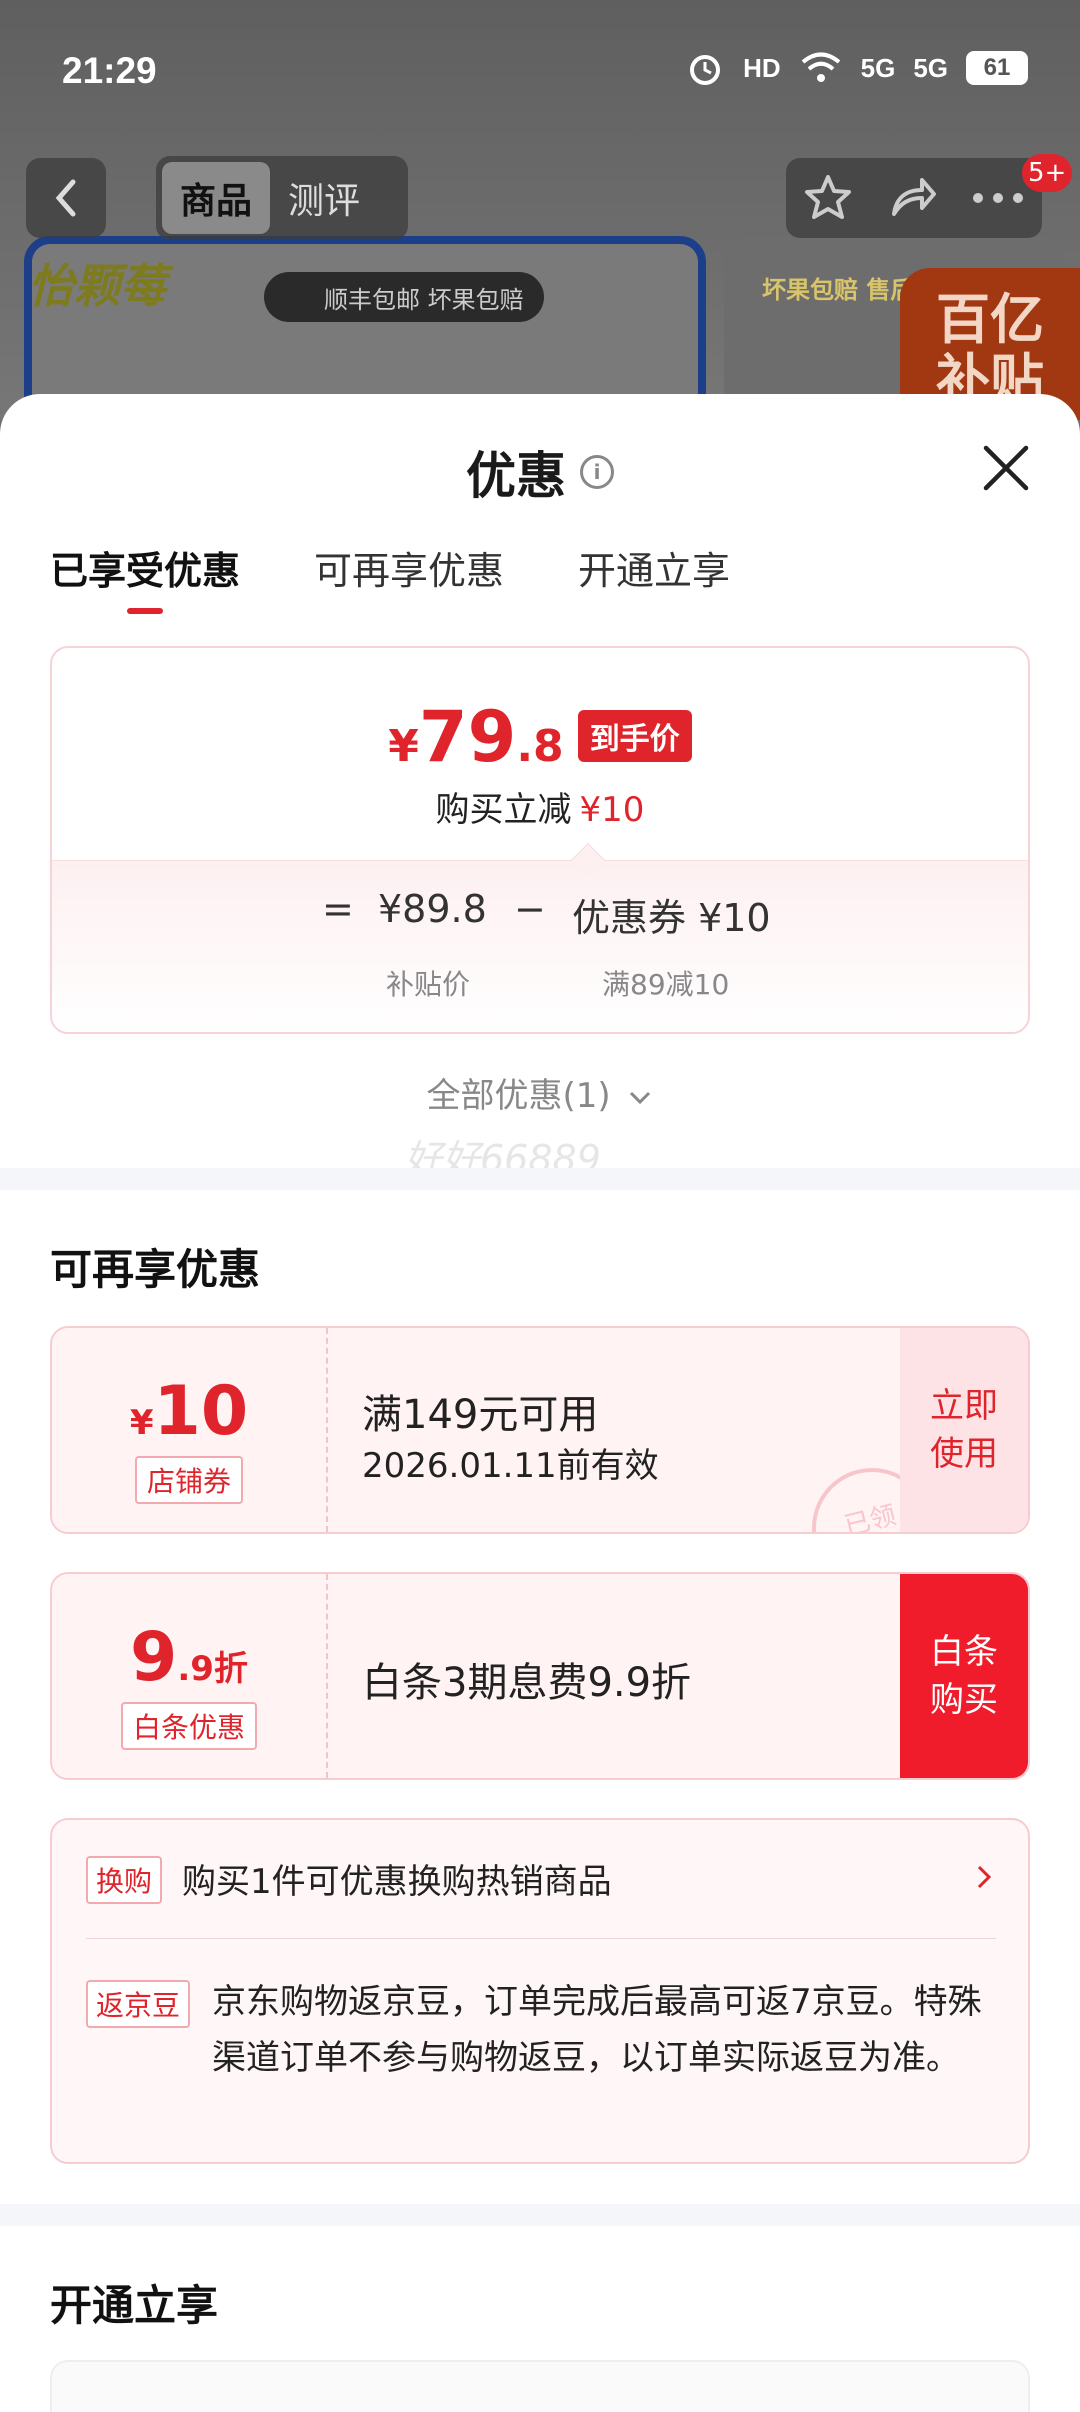  I want to click on product-actions, so click(914, 198).